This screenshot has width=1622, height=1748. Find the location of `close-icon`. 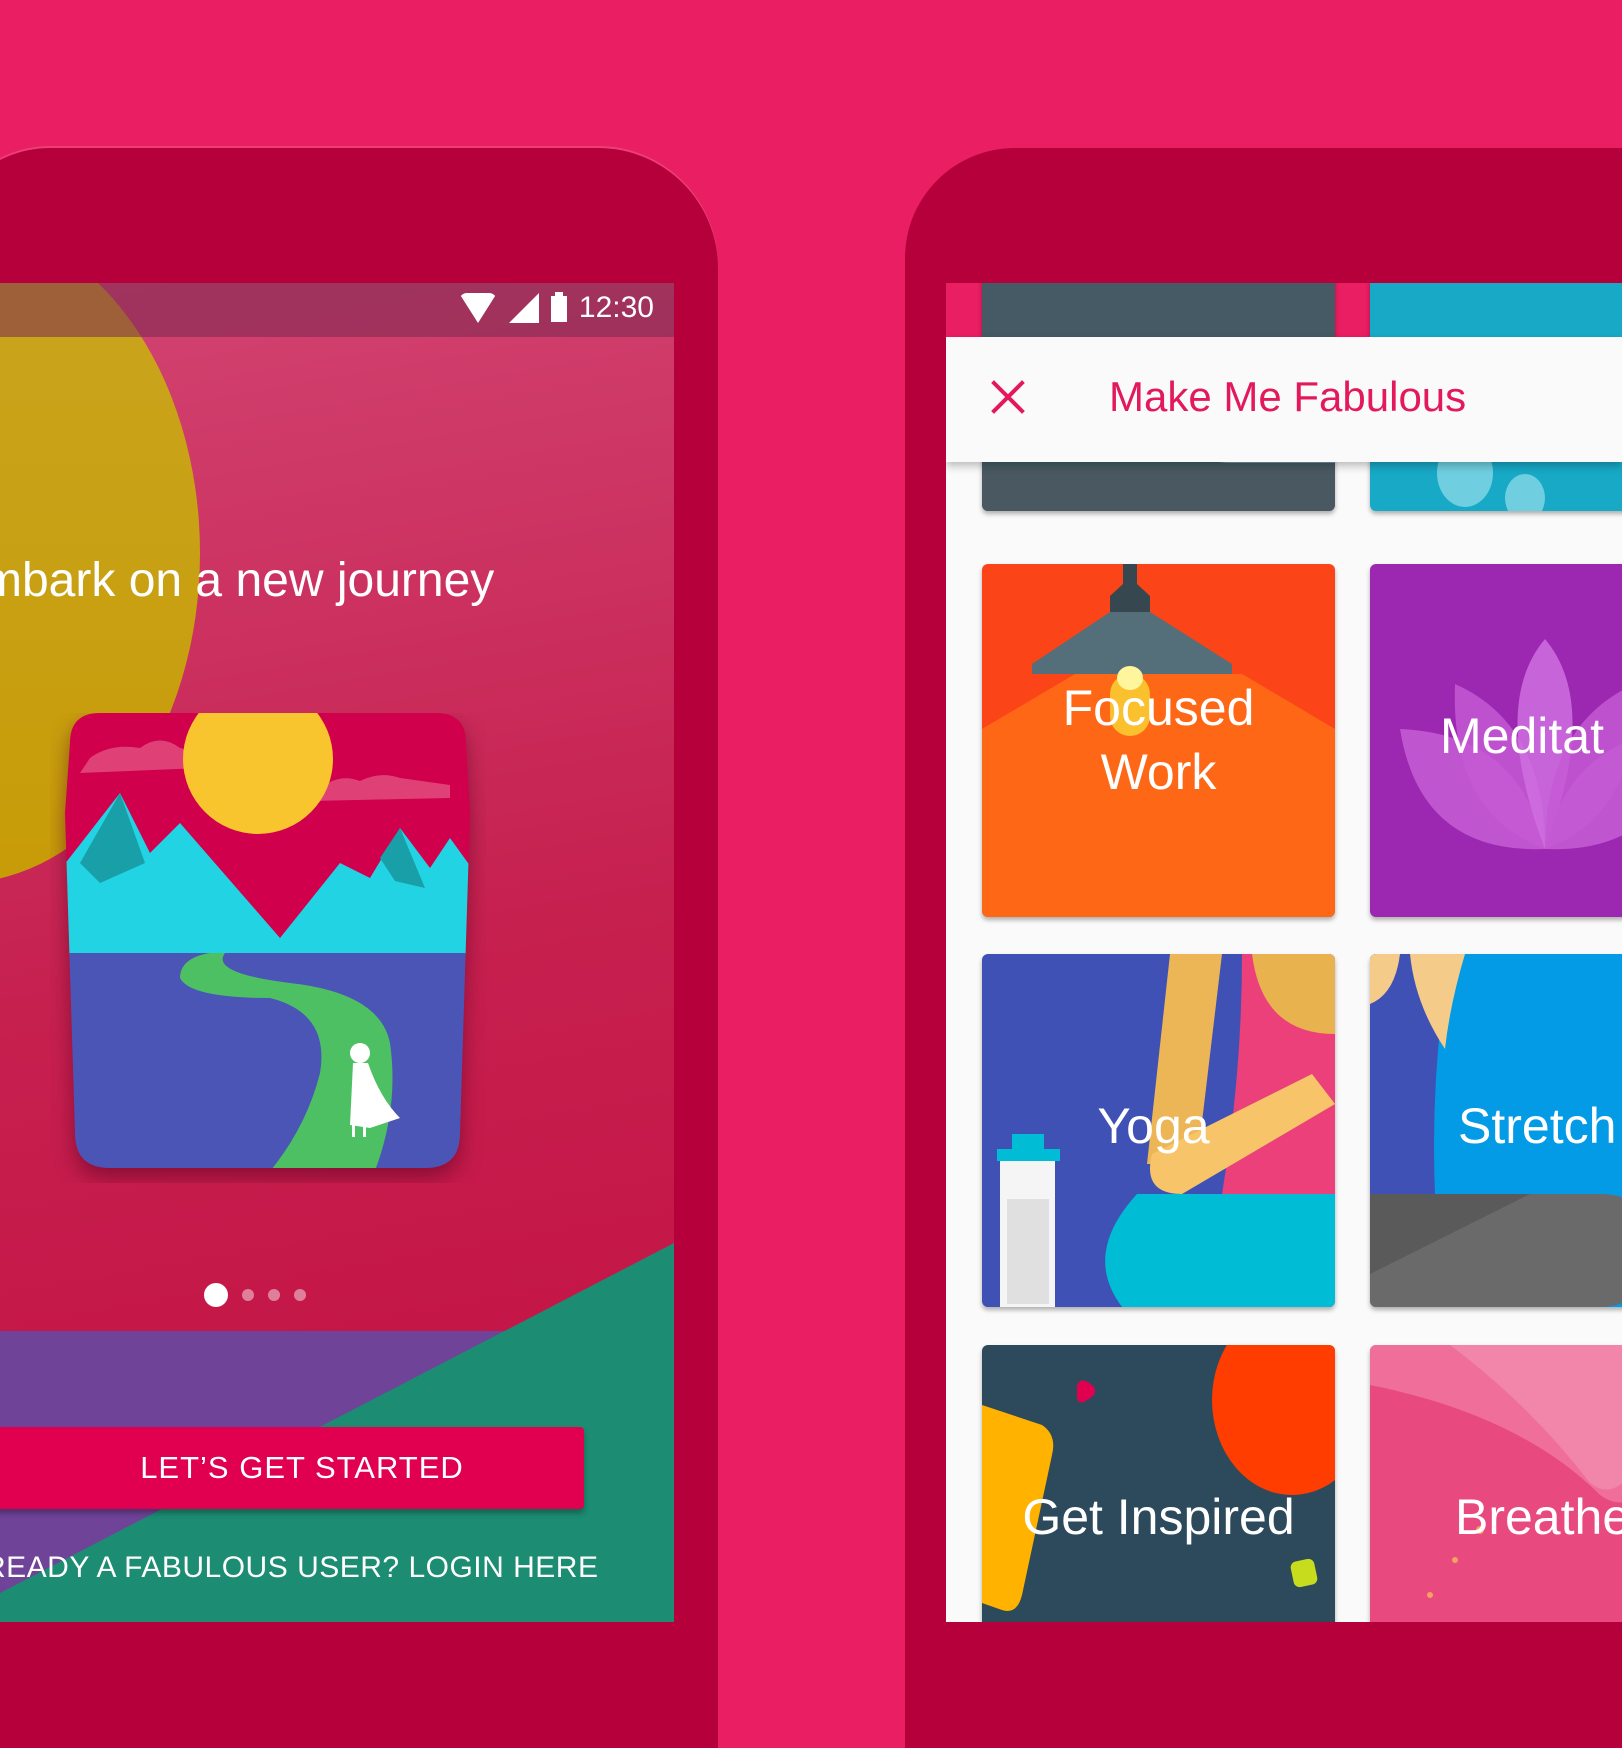

close-icon is located at coordinates (1008, 397).